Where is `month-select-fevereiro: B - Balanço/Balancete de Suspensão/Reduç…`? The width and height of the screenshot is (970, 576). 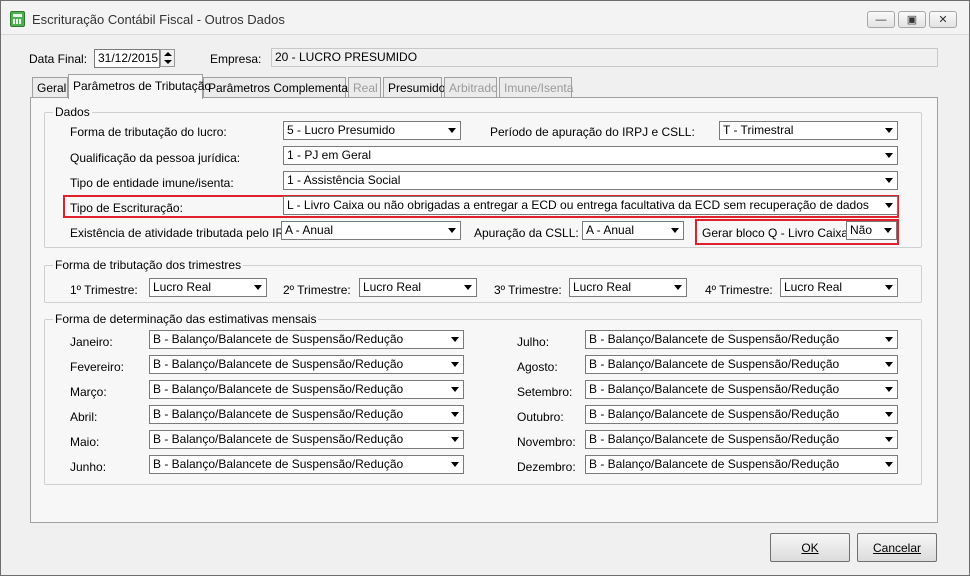
month-select-fevereiro: B - Balanço/Balancete de Suspensão/Reduç… is located at coordinates (306, 364).